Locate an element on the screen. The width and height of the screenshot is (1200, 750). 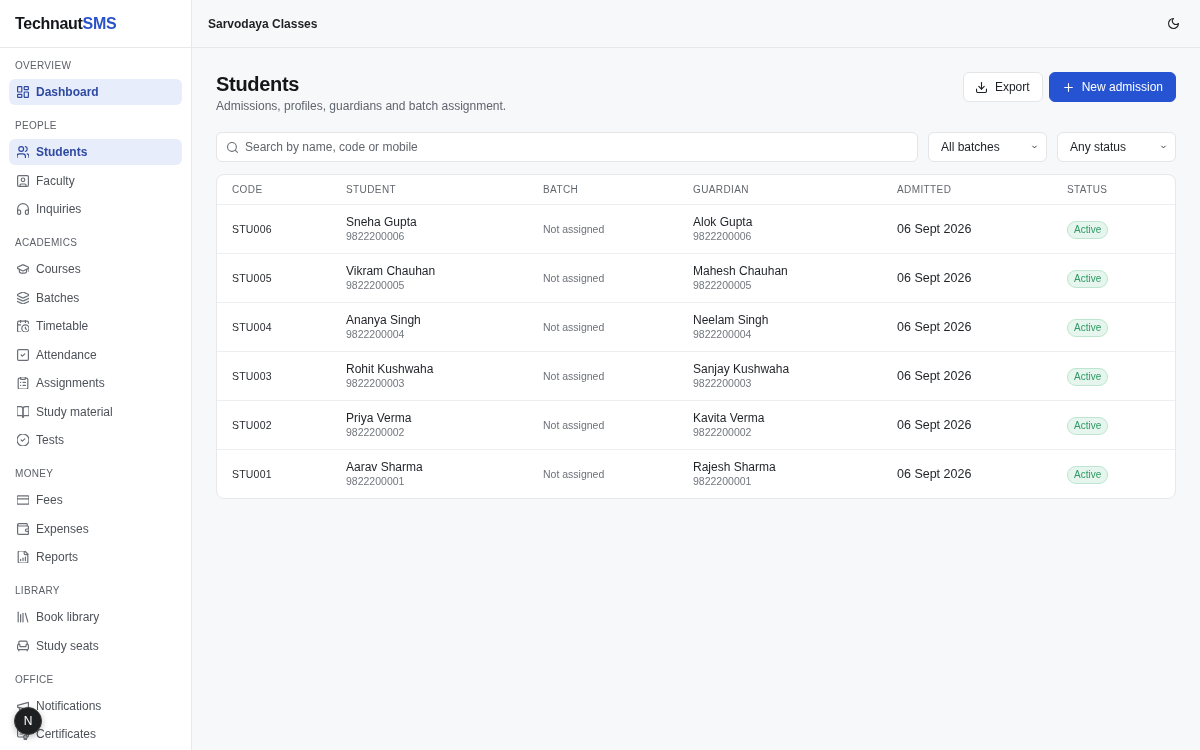
guardian-mobile: 9822200005 is located at coordinates (722, 285).